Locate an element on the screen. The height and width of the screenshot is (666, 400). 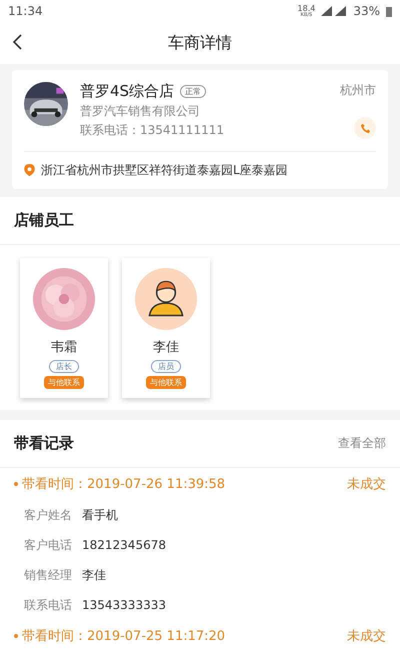
call-button is located at coordinates (365, 128).